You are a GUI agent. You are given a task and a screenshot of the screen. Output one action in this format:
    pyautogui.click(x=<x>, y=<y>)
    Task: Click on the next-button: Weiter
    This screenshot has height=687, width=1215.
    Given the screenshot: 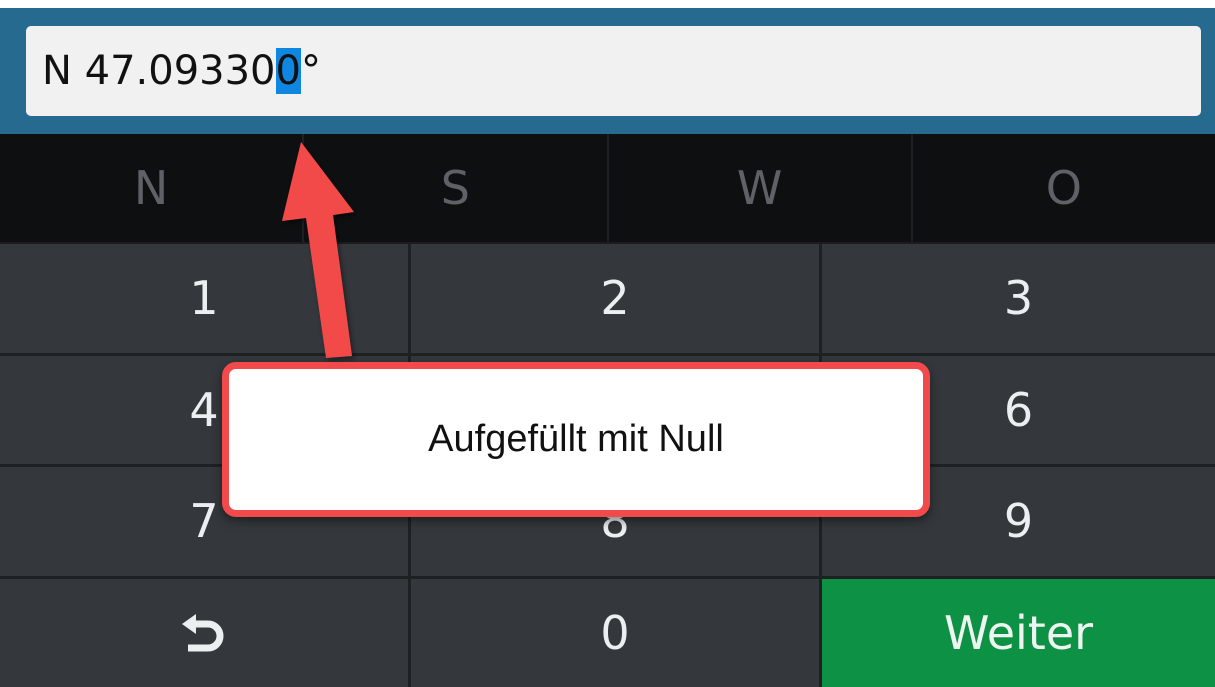 What is the action you would take?
    pyautogui.click(x=1018, y=632)
    